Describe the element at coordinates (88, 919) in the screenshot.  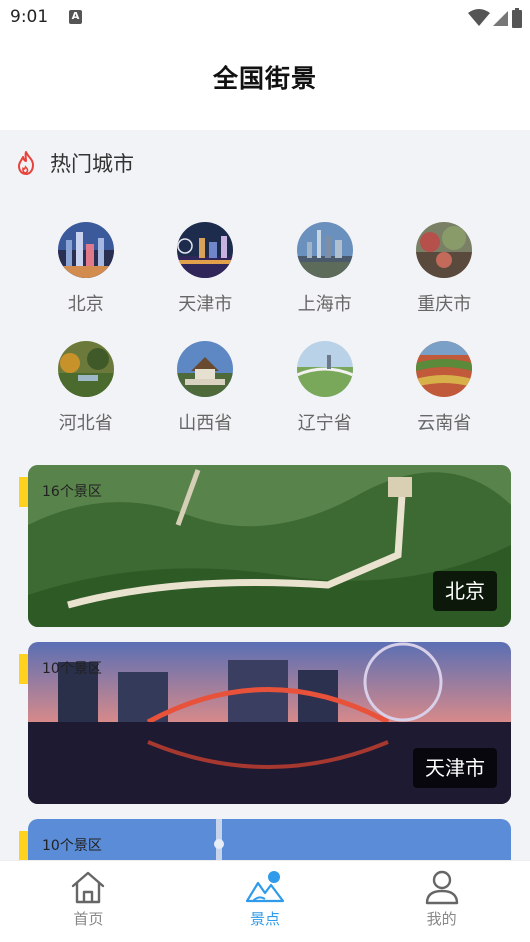
I see `tab-label: 首页` at that location.